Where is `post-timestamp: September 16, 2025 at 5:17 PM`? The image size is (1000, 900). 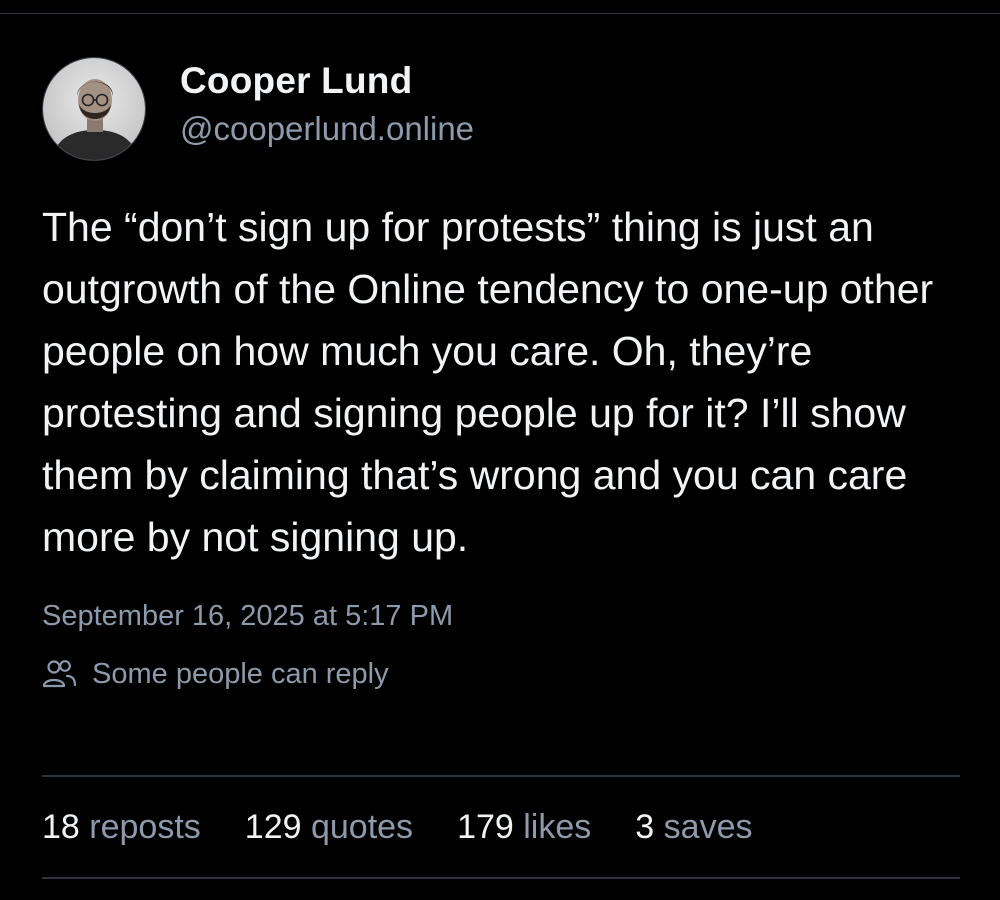 post-timestamp: September 16, 2025 at 5:17 PM is located at coordinates (248, 616).